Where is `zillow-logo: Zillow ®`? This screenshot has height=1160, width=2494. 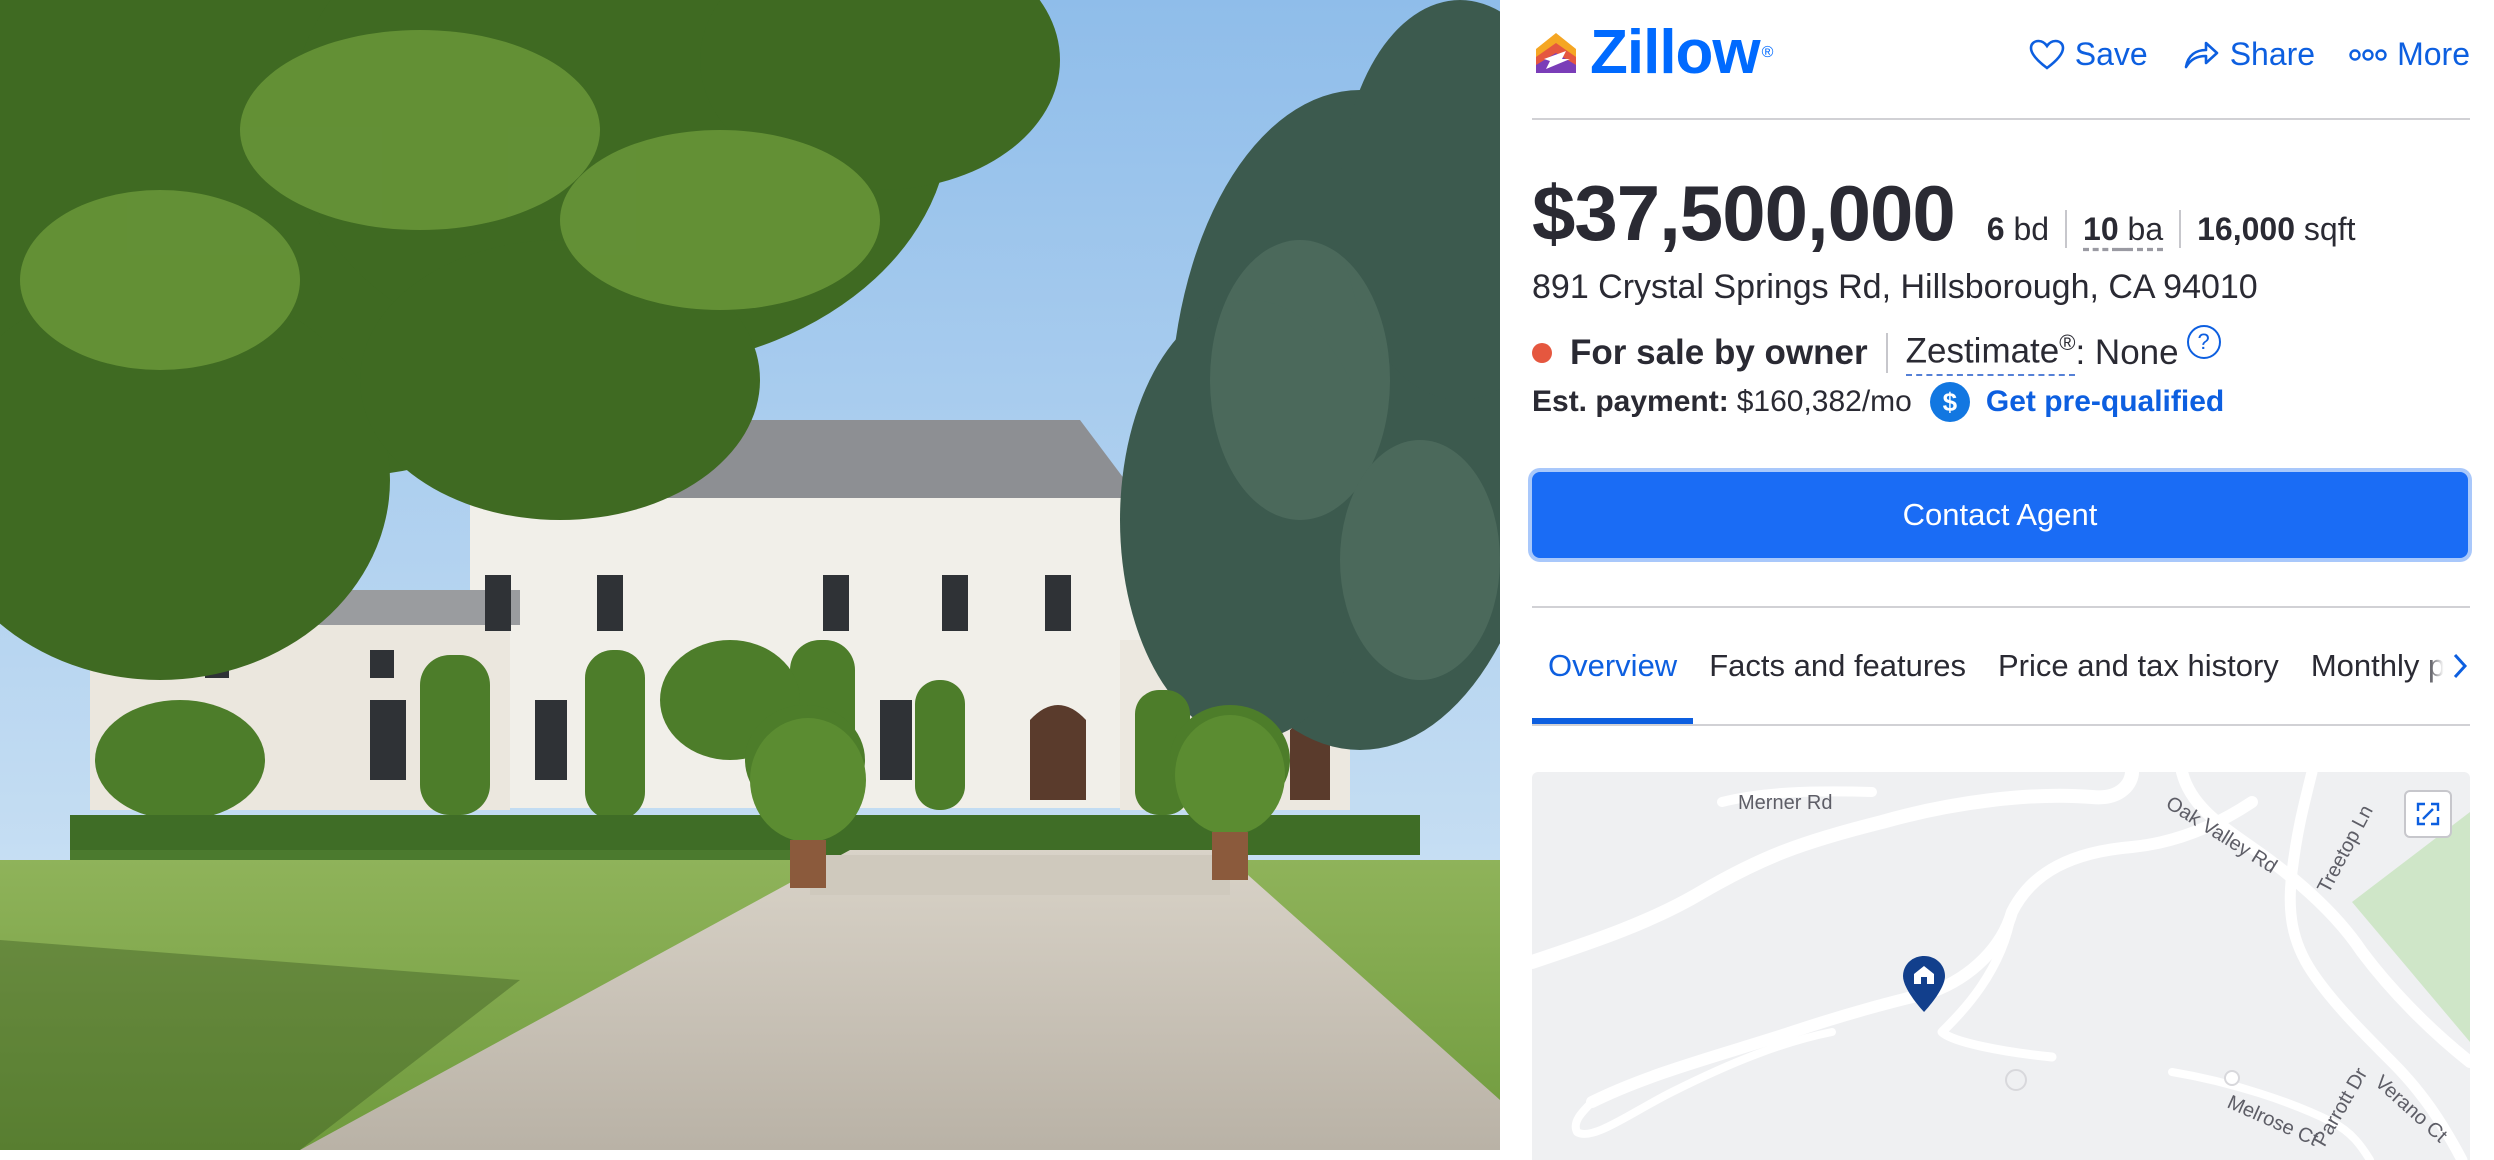
zillow-logo: Zillow ® is located at coordinates (1652, 53).